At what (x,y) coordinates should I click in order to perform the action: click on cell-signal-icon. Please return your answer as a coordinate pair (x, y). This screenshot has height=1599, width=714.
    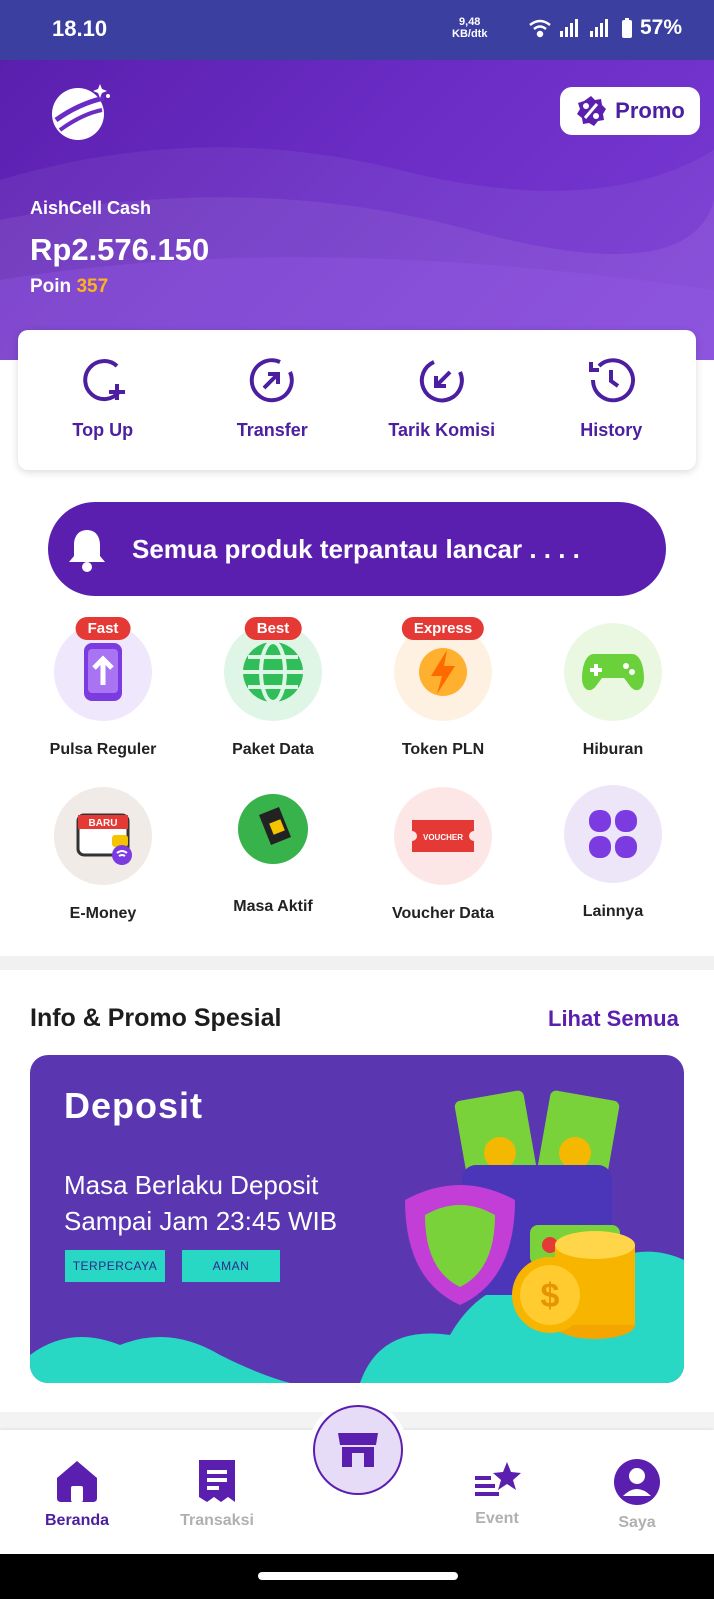
    Looking at the image, I should click on (569, 28).